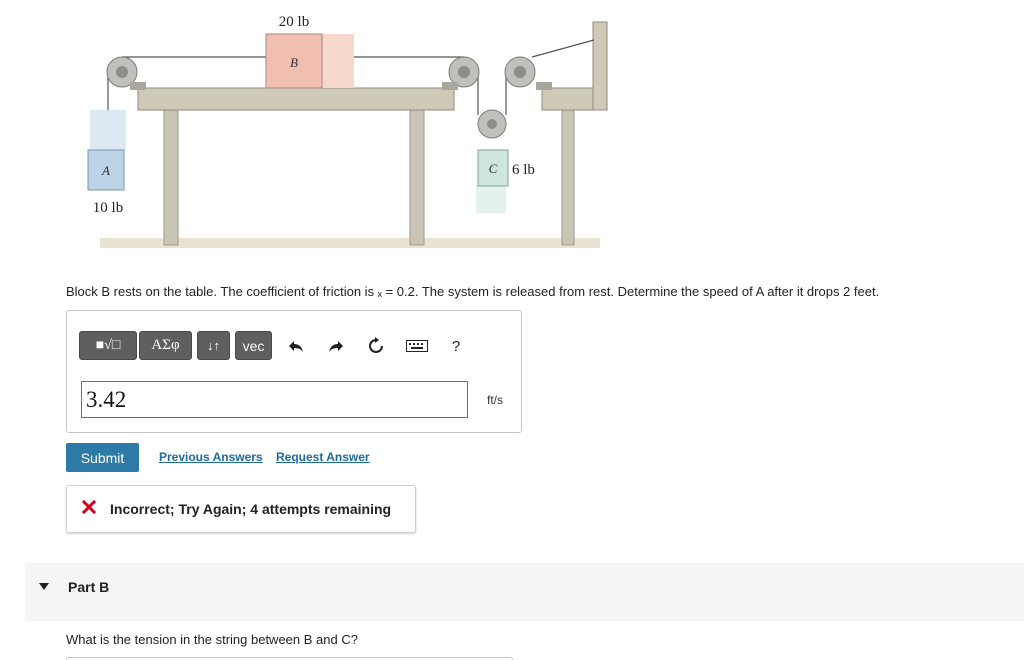 The height and width of the screenshot is (660, 1024). Describe the element at coordinates (274, 399) in the screenshot. I see `answer-input` at that location.